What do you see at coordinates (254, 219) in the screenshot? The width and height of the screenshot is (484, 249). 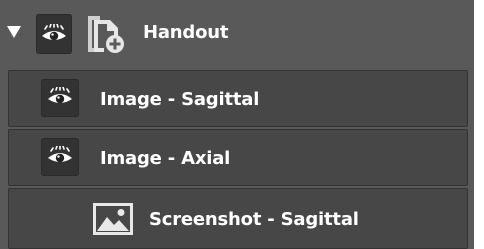 I see `item-label: Screenshot - Sagittal` at bounding box center [254, 219].